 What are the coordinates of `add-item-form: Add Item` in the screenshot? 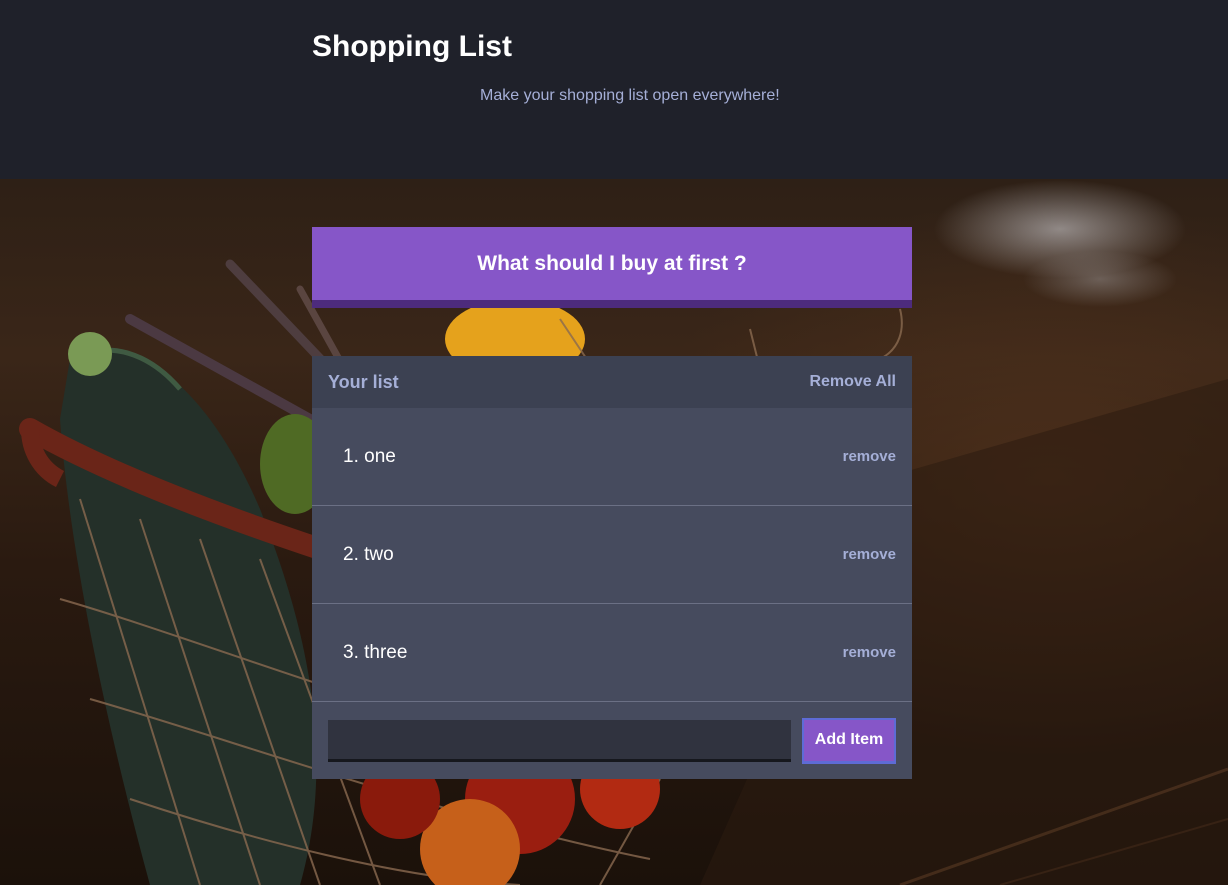 It's located at (612, 740).